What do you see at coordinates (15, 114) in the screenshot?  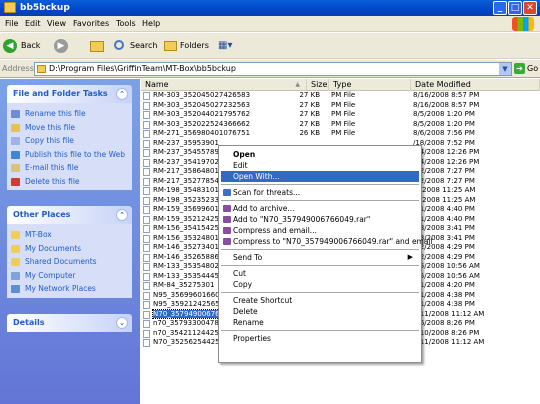 I see `rename-icon` at bounding box center [15, 114].